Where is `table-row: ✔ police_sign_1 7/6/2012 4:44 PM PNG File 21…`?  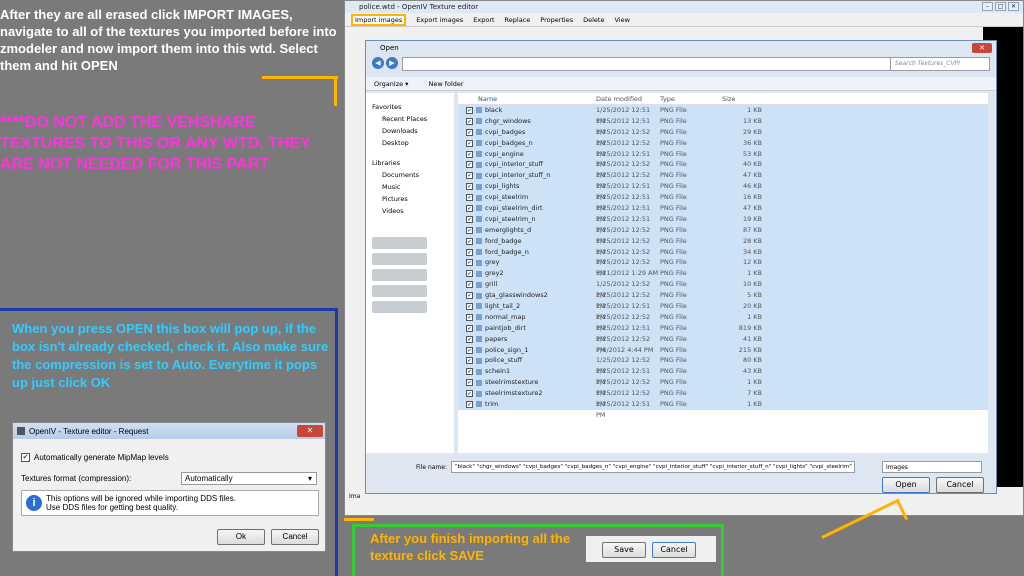
table-row: ✔ police_sign_1 7/6/2012 4:44 PM PNG File 21… is located at coordinates (723, 350).